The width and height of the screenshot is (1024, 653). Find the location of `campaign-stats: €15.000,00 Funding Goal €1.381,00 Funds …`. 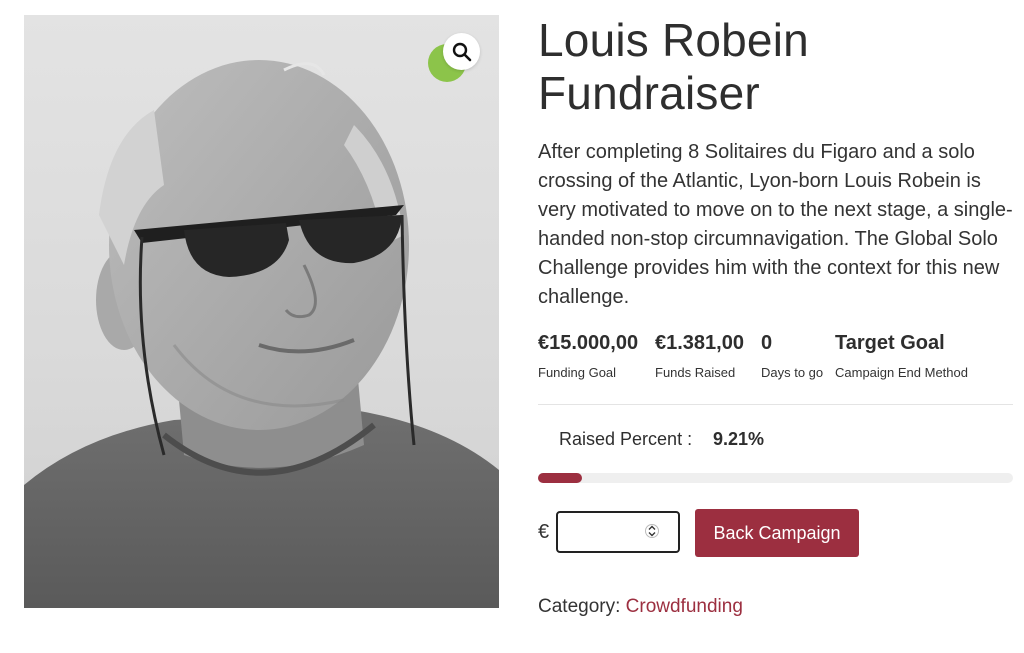

campaign-stats: €15.000,00 Funding Goal €1.381,00 Funds … is located at coordinates (775, 356).